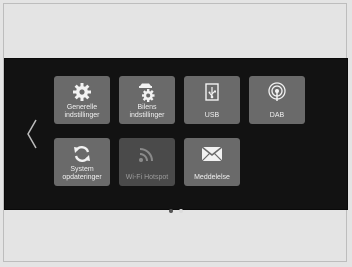  Describe the element at coordinates (212, 92) in the screenshot. I see `usb-icon` at that location.